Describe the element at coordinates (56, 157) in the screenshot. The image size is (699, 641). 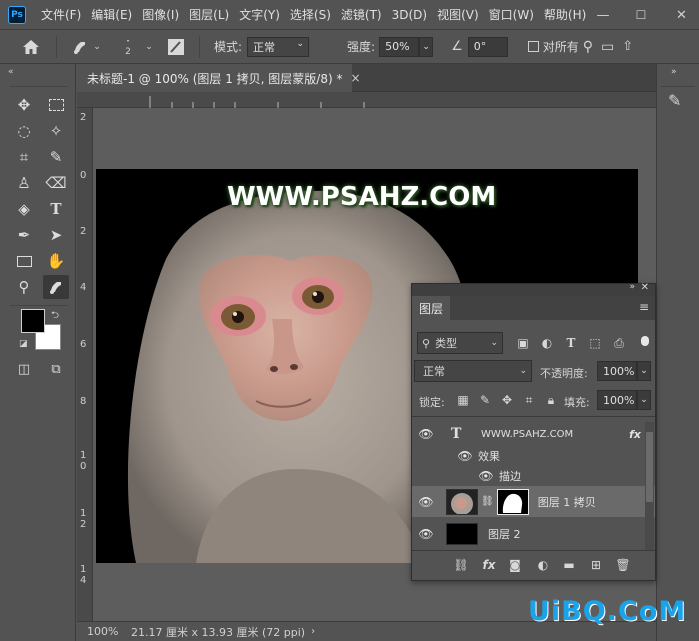
I see `brush-tool-icon: ✎` at that location.